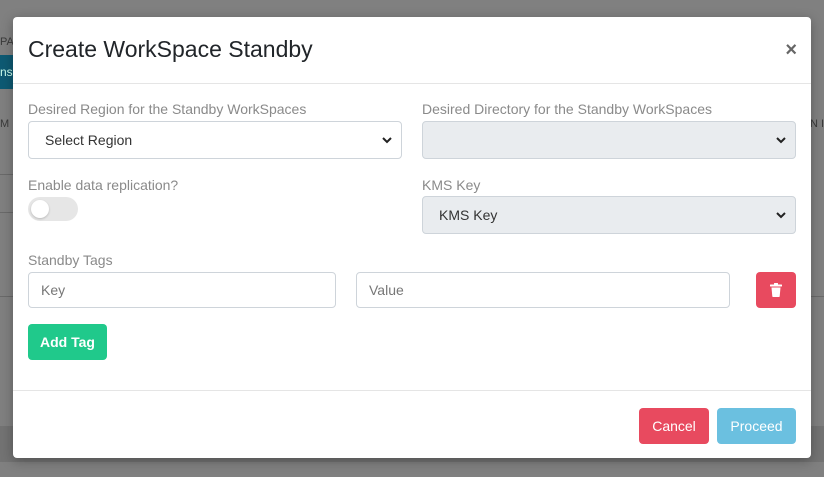 This screenshot has width=824, height=477. I want to click on replication-toggle, so click(53, 209).